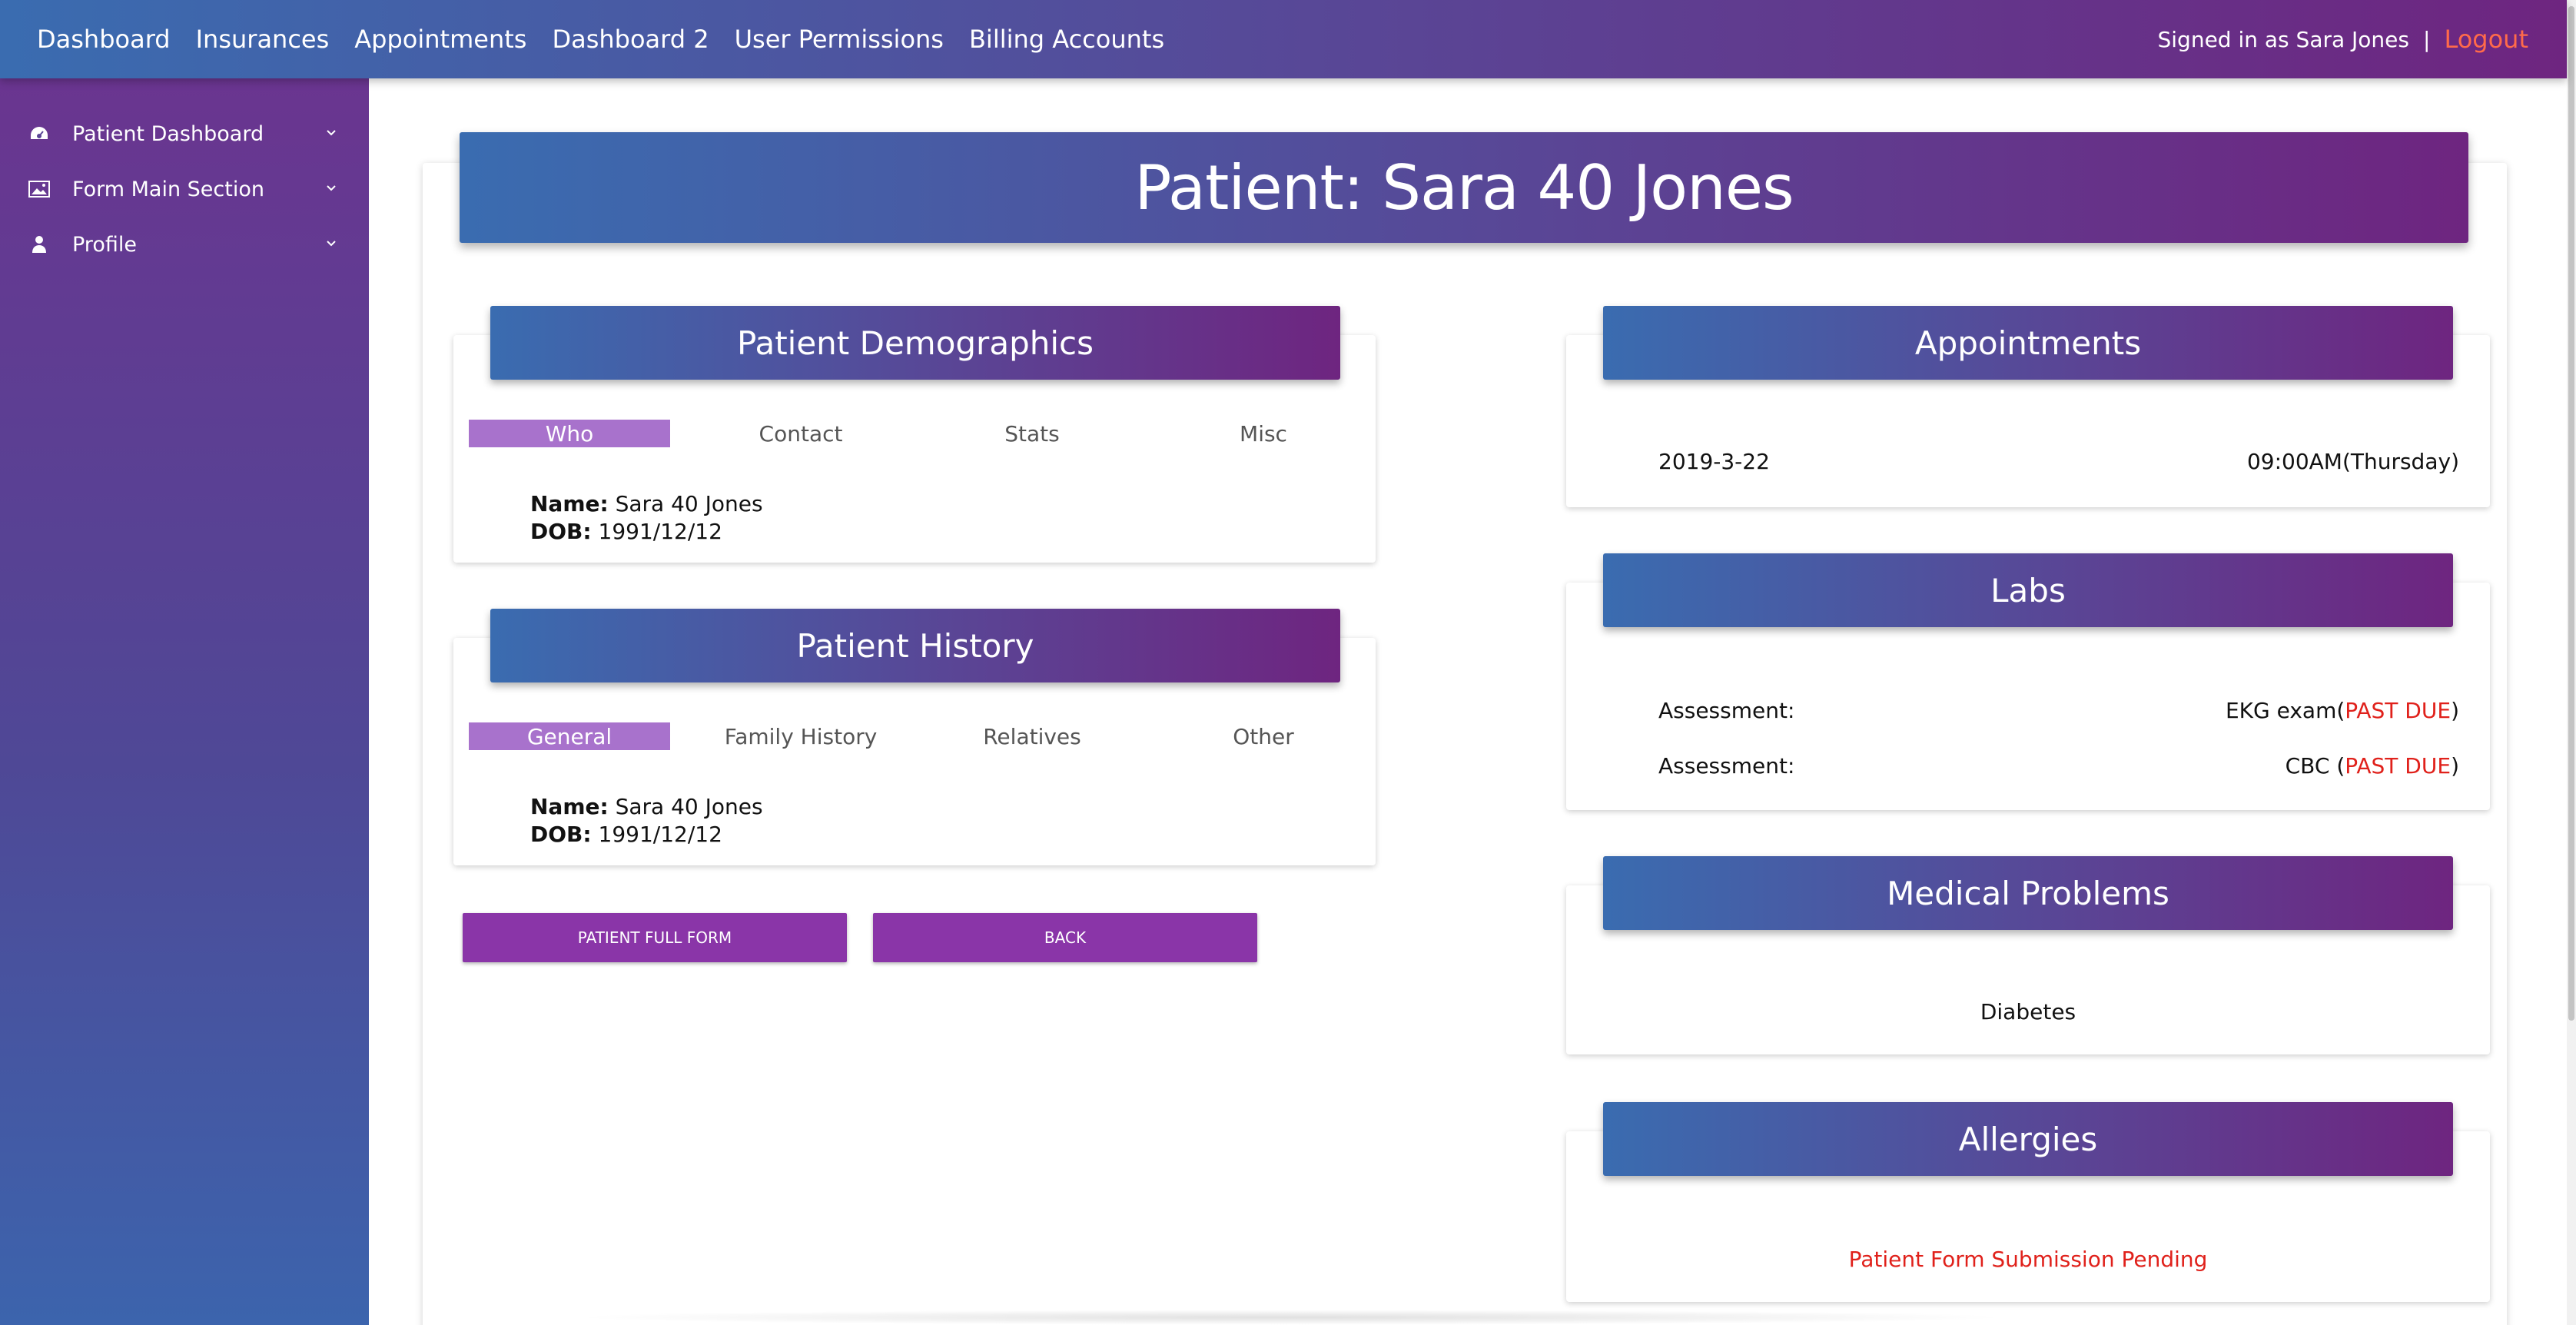 The image size is (2576, 1325). Describe the element at coordinates (569, 433) in the screenshot. I see `tab-who: Who` at that location.